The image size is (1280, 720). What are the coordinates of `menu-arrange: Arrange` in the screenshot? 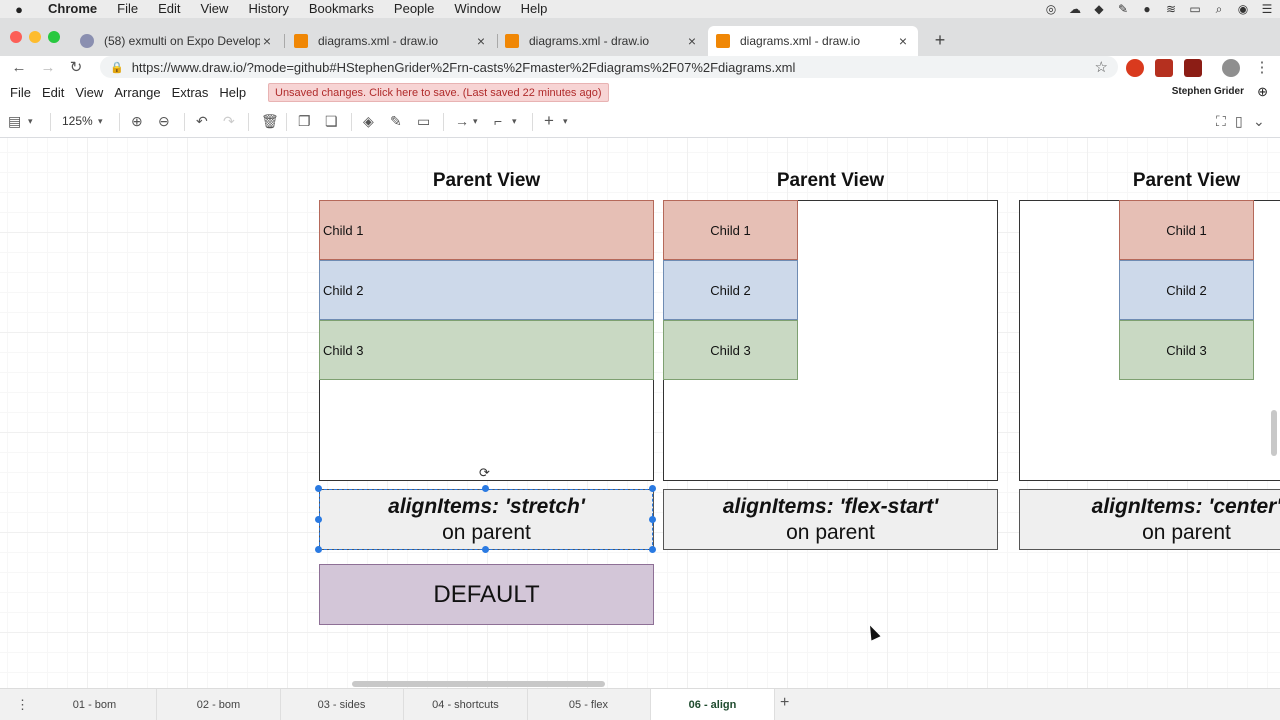 It's located at (137, 92).